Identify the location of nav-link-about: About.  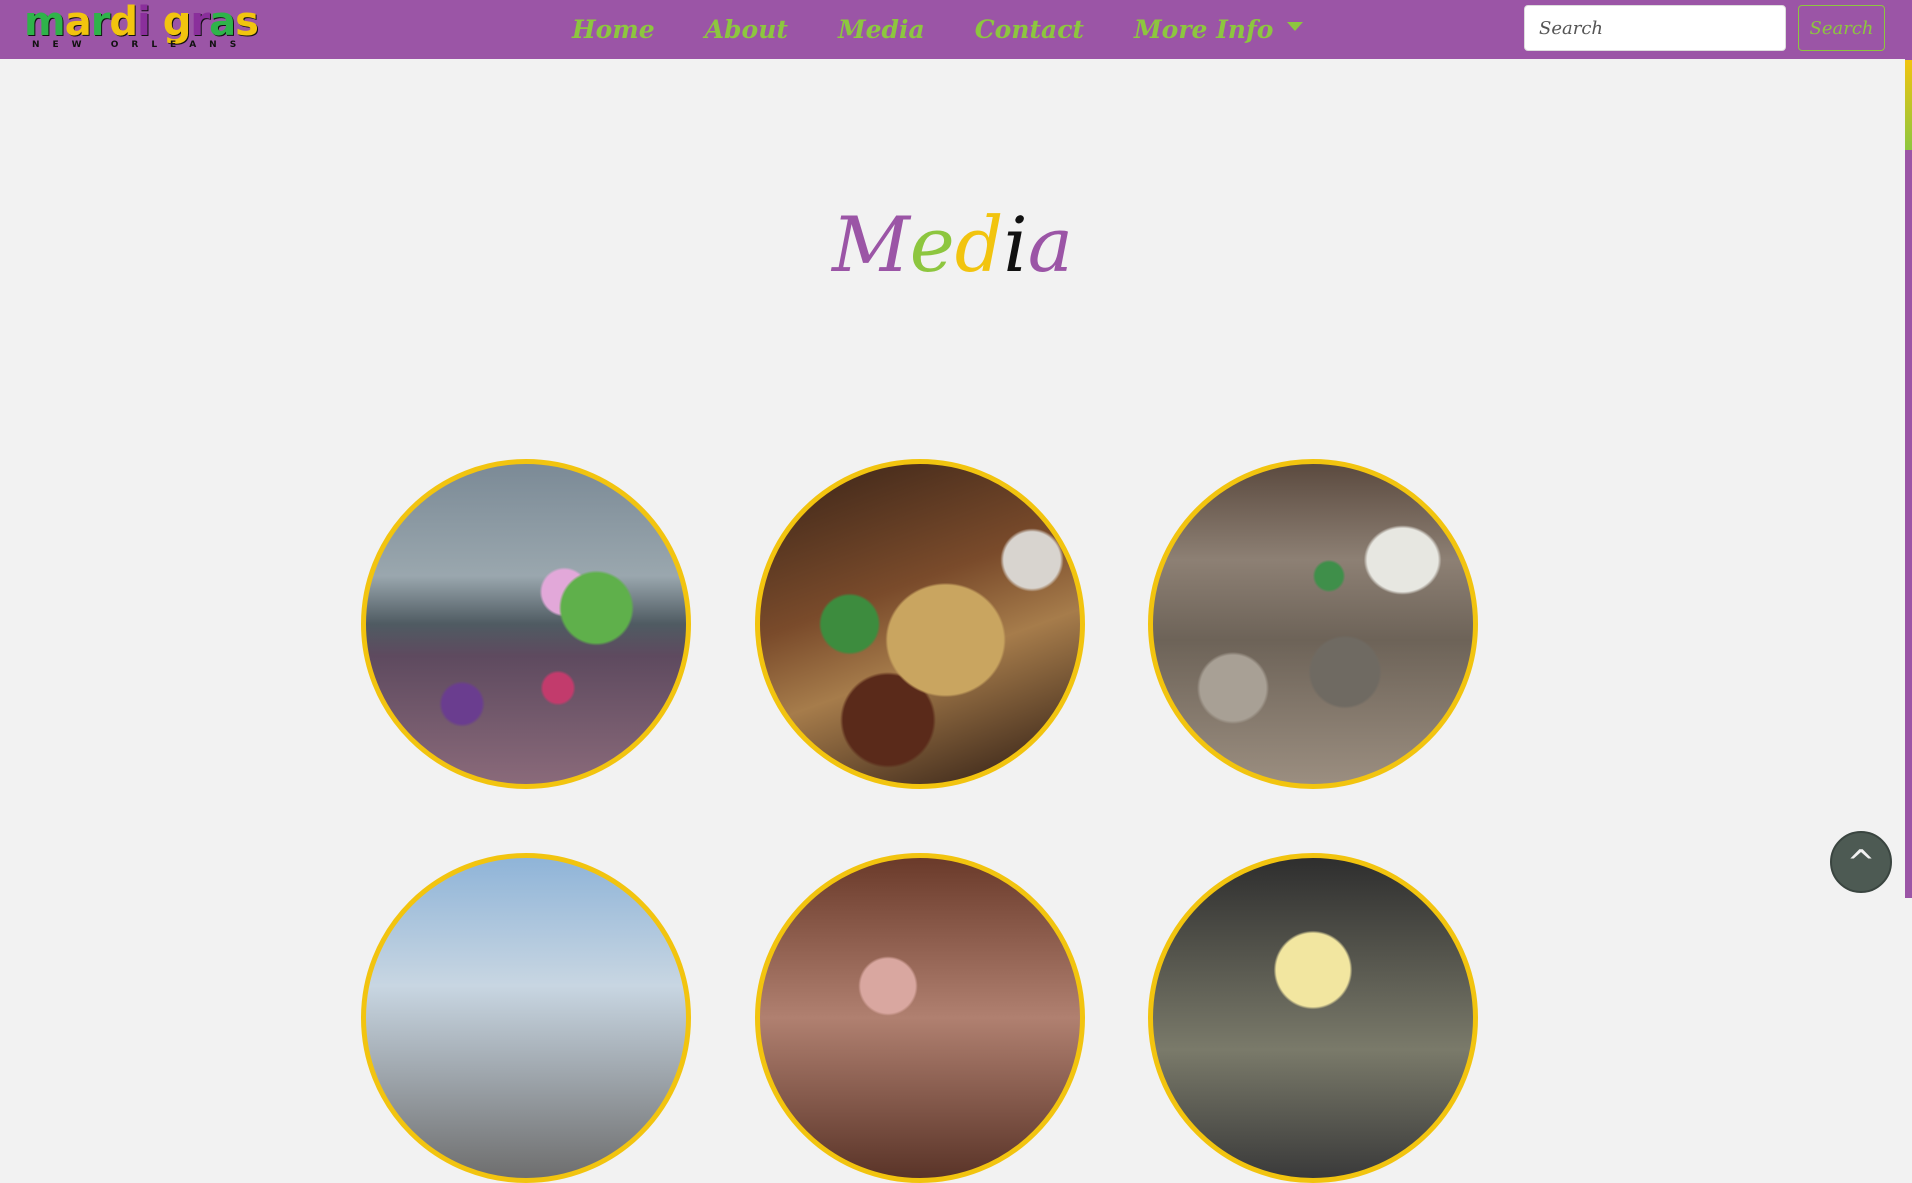
(746, 29).